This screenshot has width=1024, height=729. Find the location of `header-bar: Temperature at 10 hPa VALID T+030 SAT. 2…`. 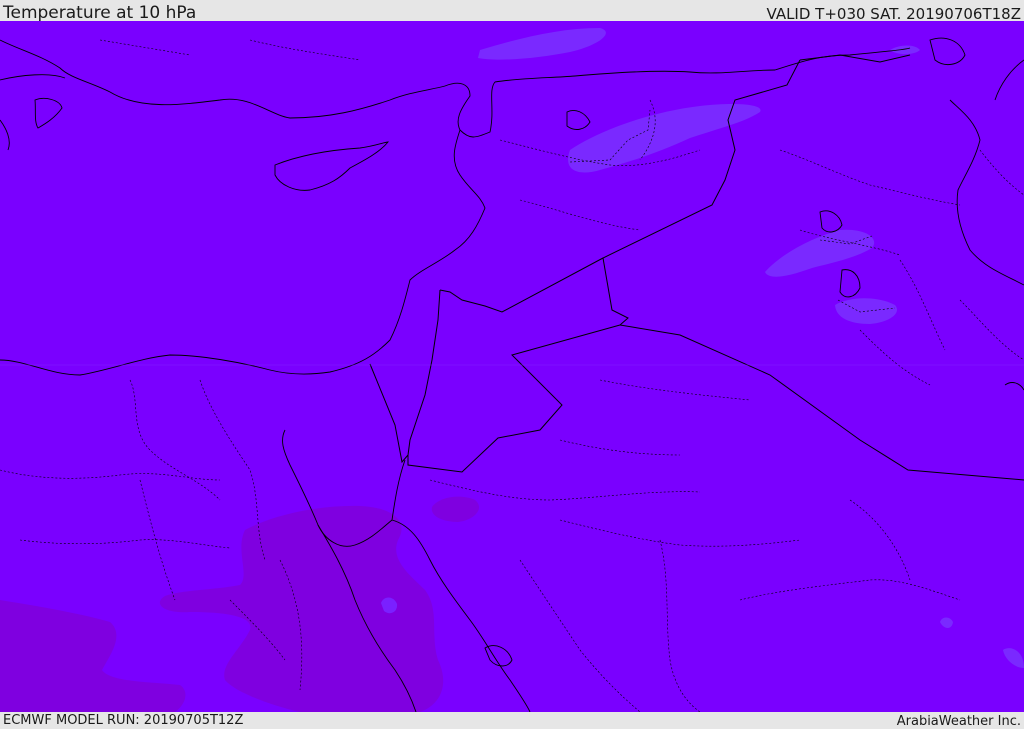

header-bar: Temperature at 10 hPa VALID T+030 SAT. 2… is located at coordinates (512, 11).